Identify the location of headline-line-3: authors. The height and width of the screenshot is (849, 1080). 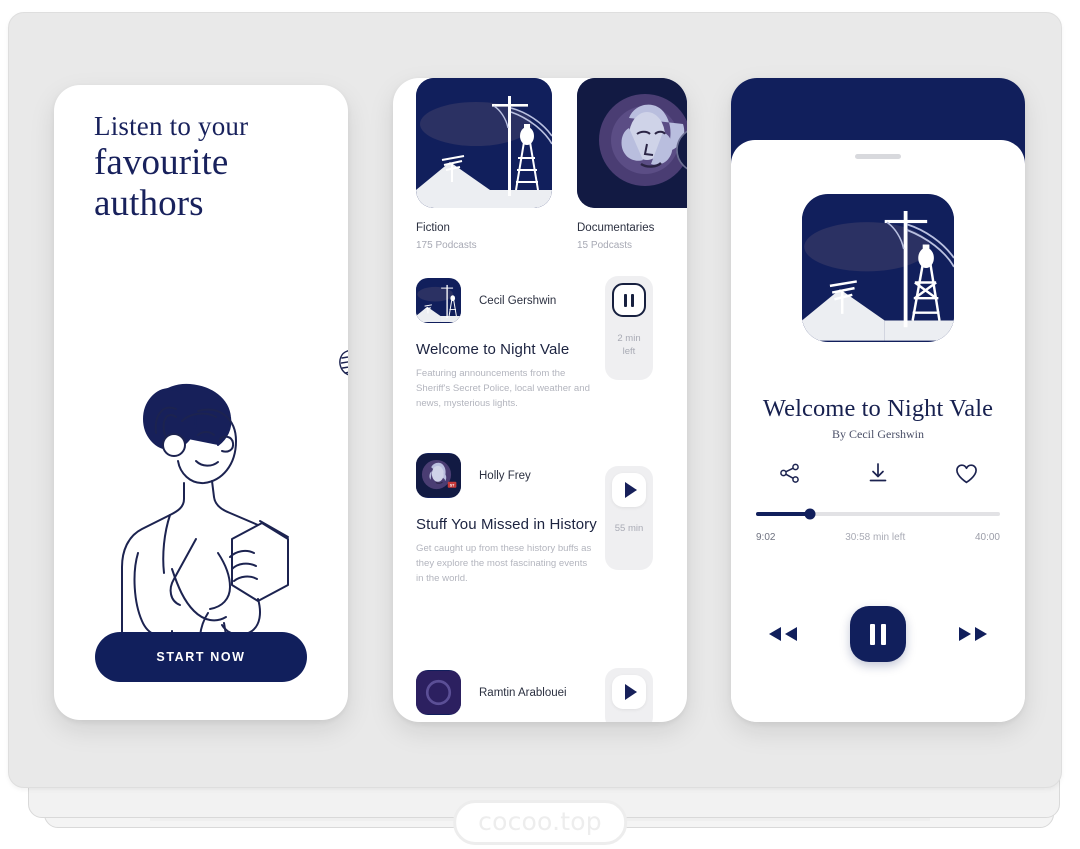
(149, 203).